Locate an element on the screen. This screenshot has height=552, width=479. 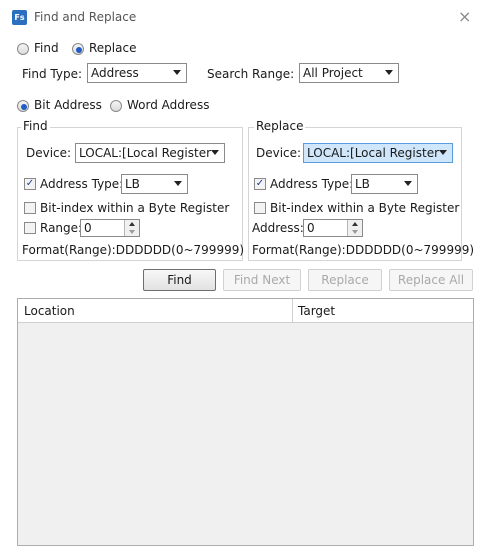
find-range-label: Range: is located at coordinates (61, 228).